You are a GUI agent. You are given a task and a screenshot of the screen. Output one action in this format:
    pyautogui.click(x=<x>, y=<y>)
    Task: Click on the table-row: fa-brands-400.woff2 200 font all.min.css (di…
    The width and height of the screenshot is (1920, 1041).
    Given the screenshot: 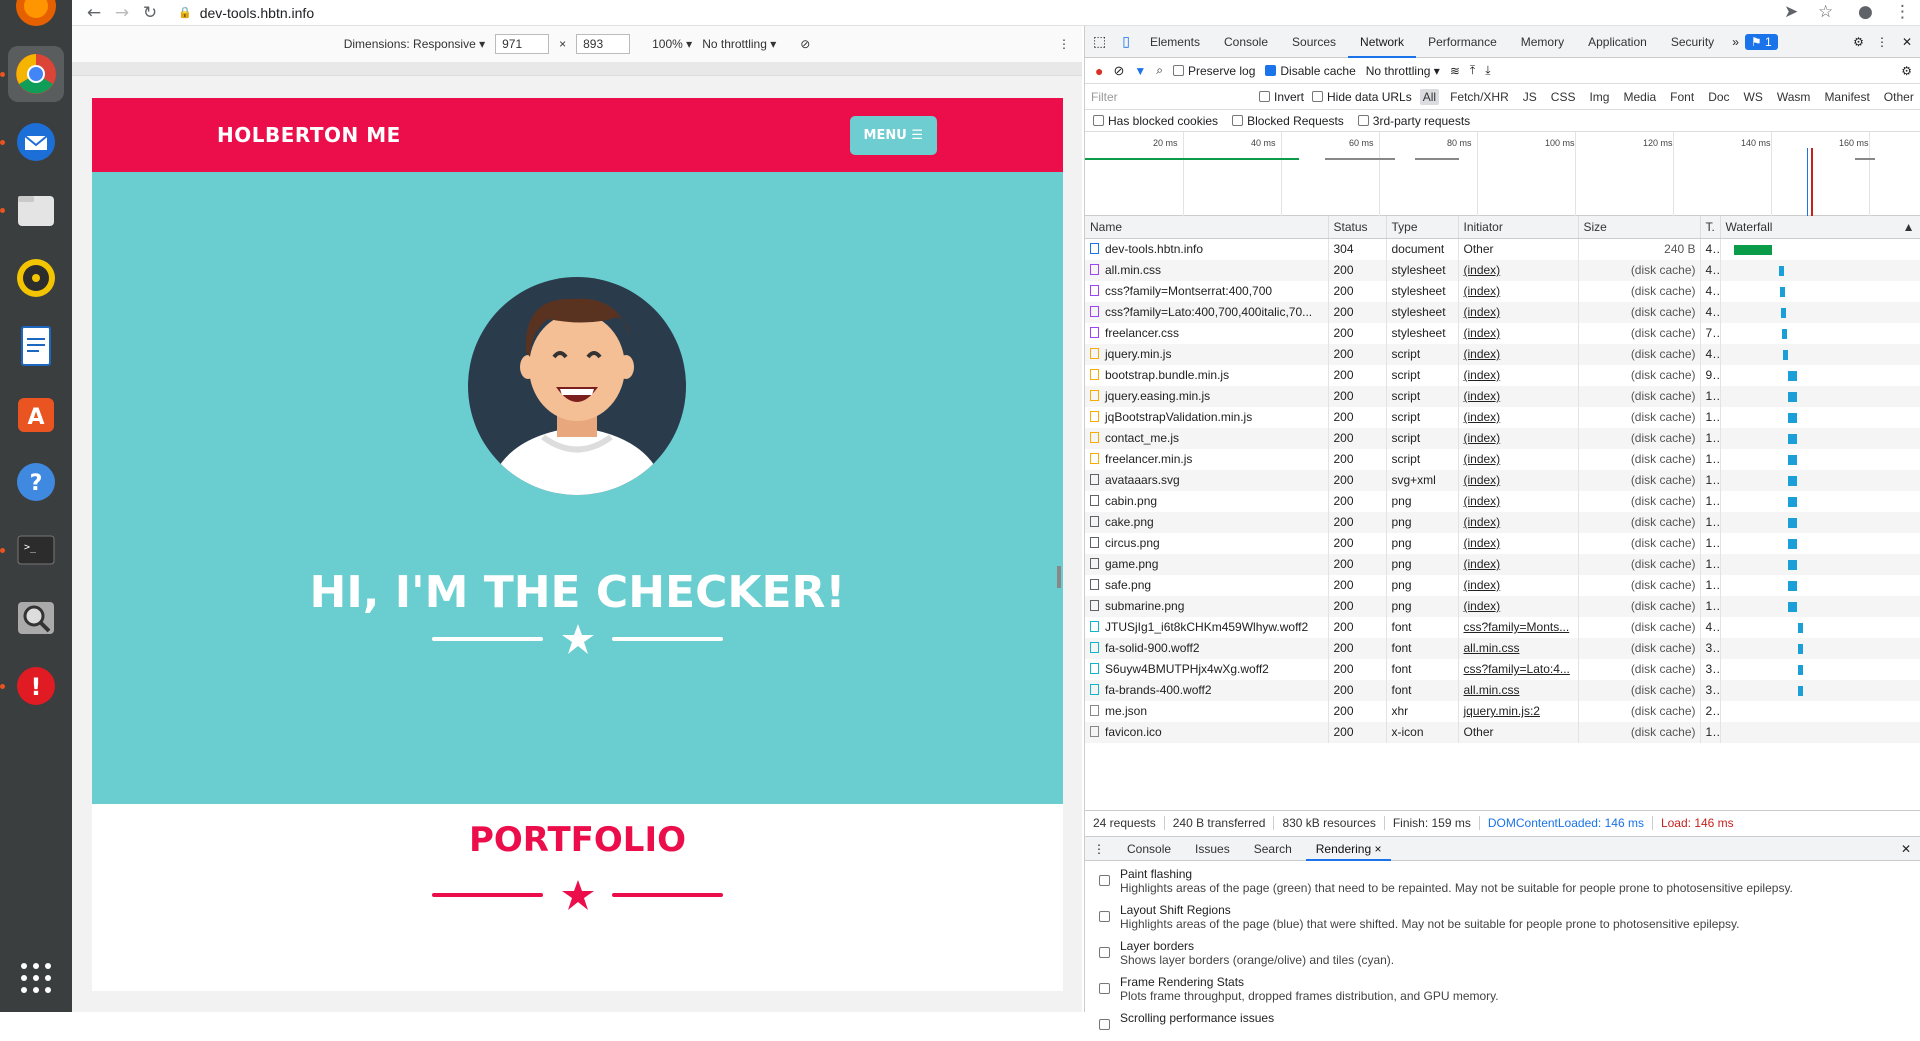 What is the action you would take?
    pyautogui.click(x=1502, y=690)
    